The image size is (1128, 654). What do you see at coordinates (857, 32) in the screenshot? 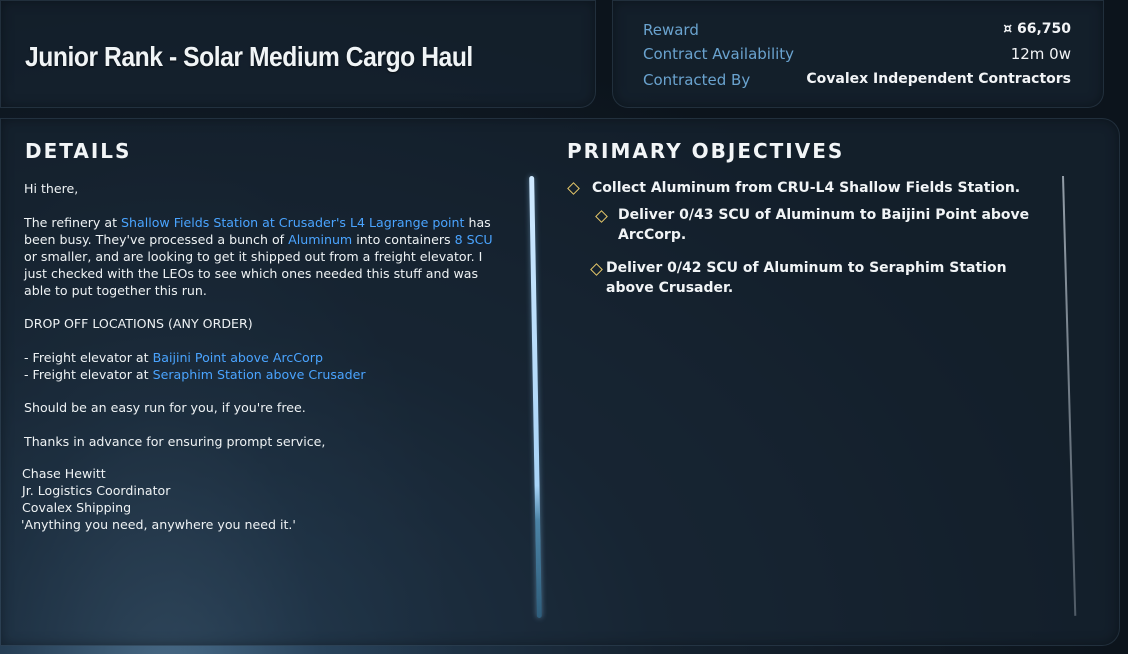
I see `reward-row: Reward ¤ 66,750` at bounding box center [857, 32].